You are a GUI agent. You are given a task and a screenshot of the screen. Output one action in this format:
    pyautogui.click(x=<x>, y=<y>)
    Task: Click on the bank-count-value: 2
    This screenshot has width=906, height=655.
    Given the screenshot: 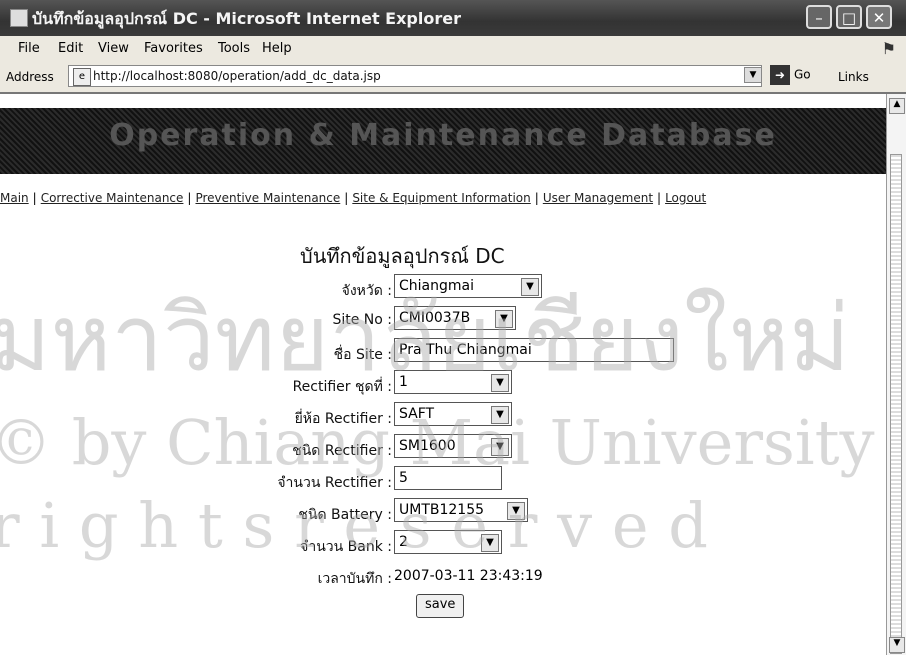 What is the action you would take?
    pyautogui.click(x=403, y=542)
    